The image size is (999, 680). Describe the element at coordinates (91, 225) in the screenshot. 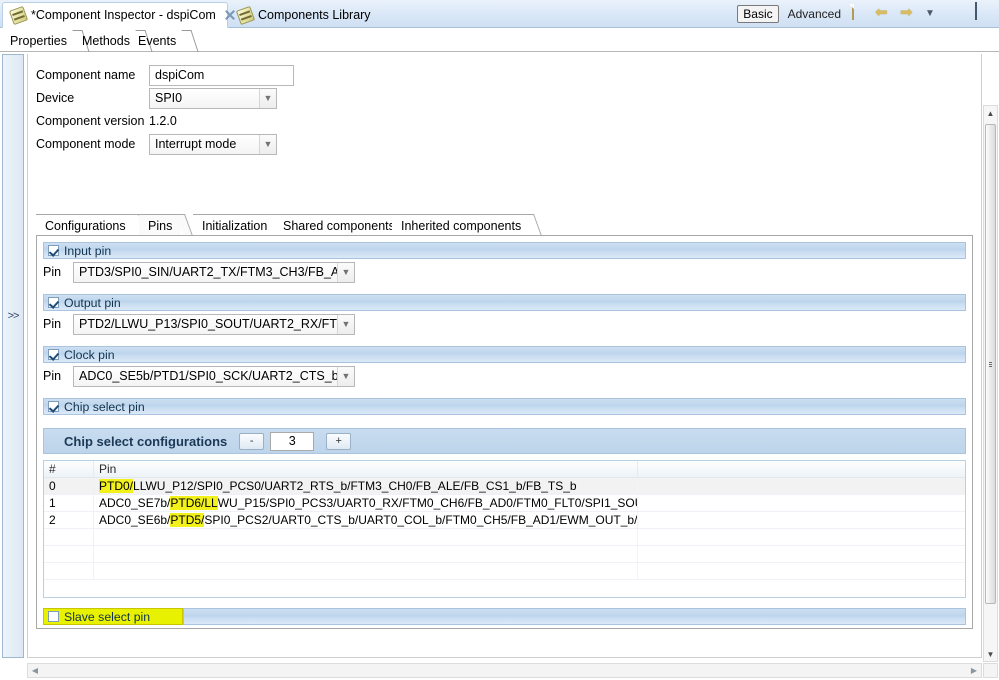

I see `inner-tab-configurations: Configurations` at that location.